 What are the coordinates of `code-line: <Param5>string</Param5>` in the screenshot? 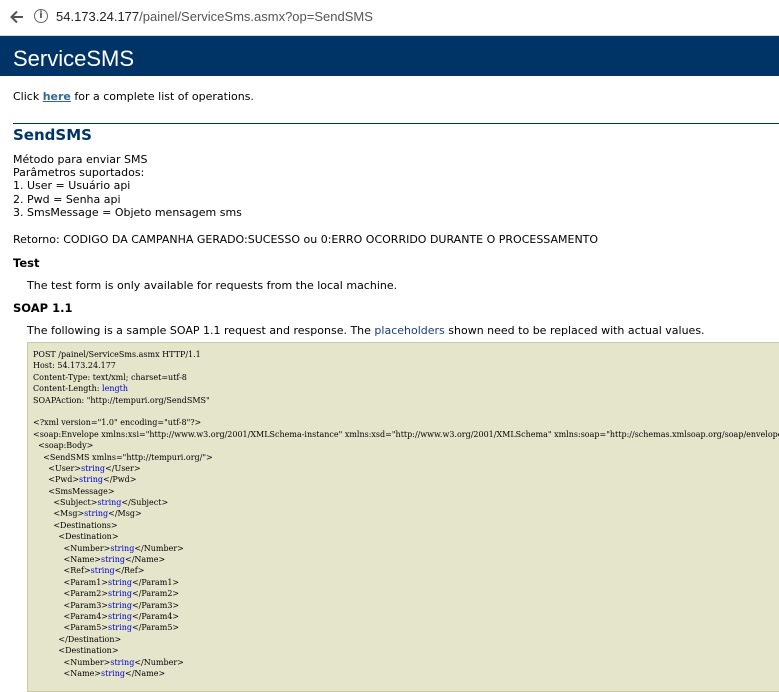 It's located at (406, 627).